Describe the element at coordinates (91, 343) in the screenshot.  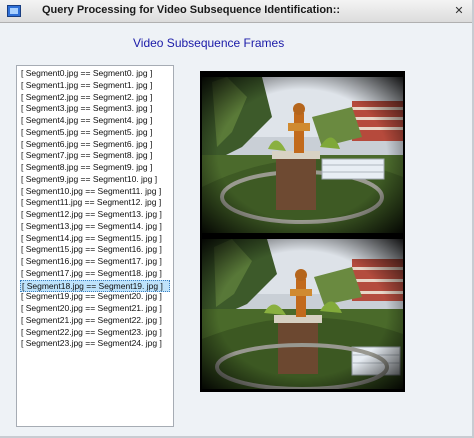
I see `list-item: [ Segment23.jpg == Segment24. jpg ]` at that location.